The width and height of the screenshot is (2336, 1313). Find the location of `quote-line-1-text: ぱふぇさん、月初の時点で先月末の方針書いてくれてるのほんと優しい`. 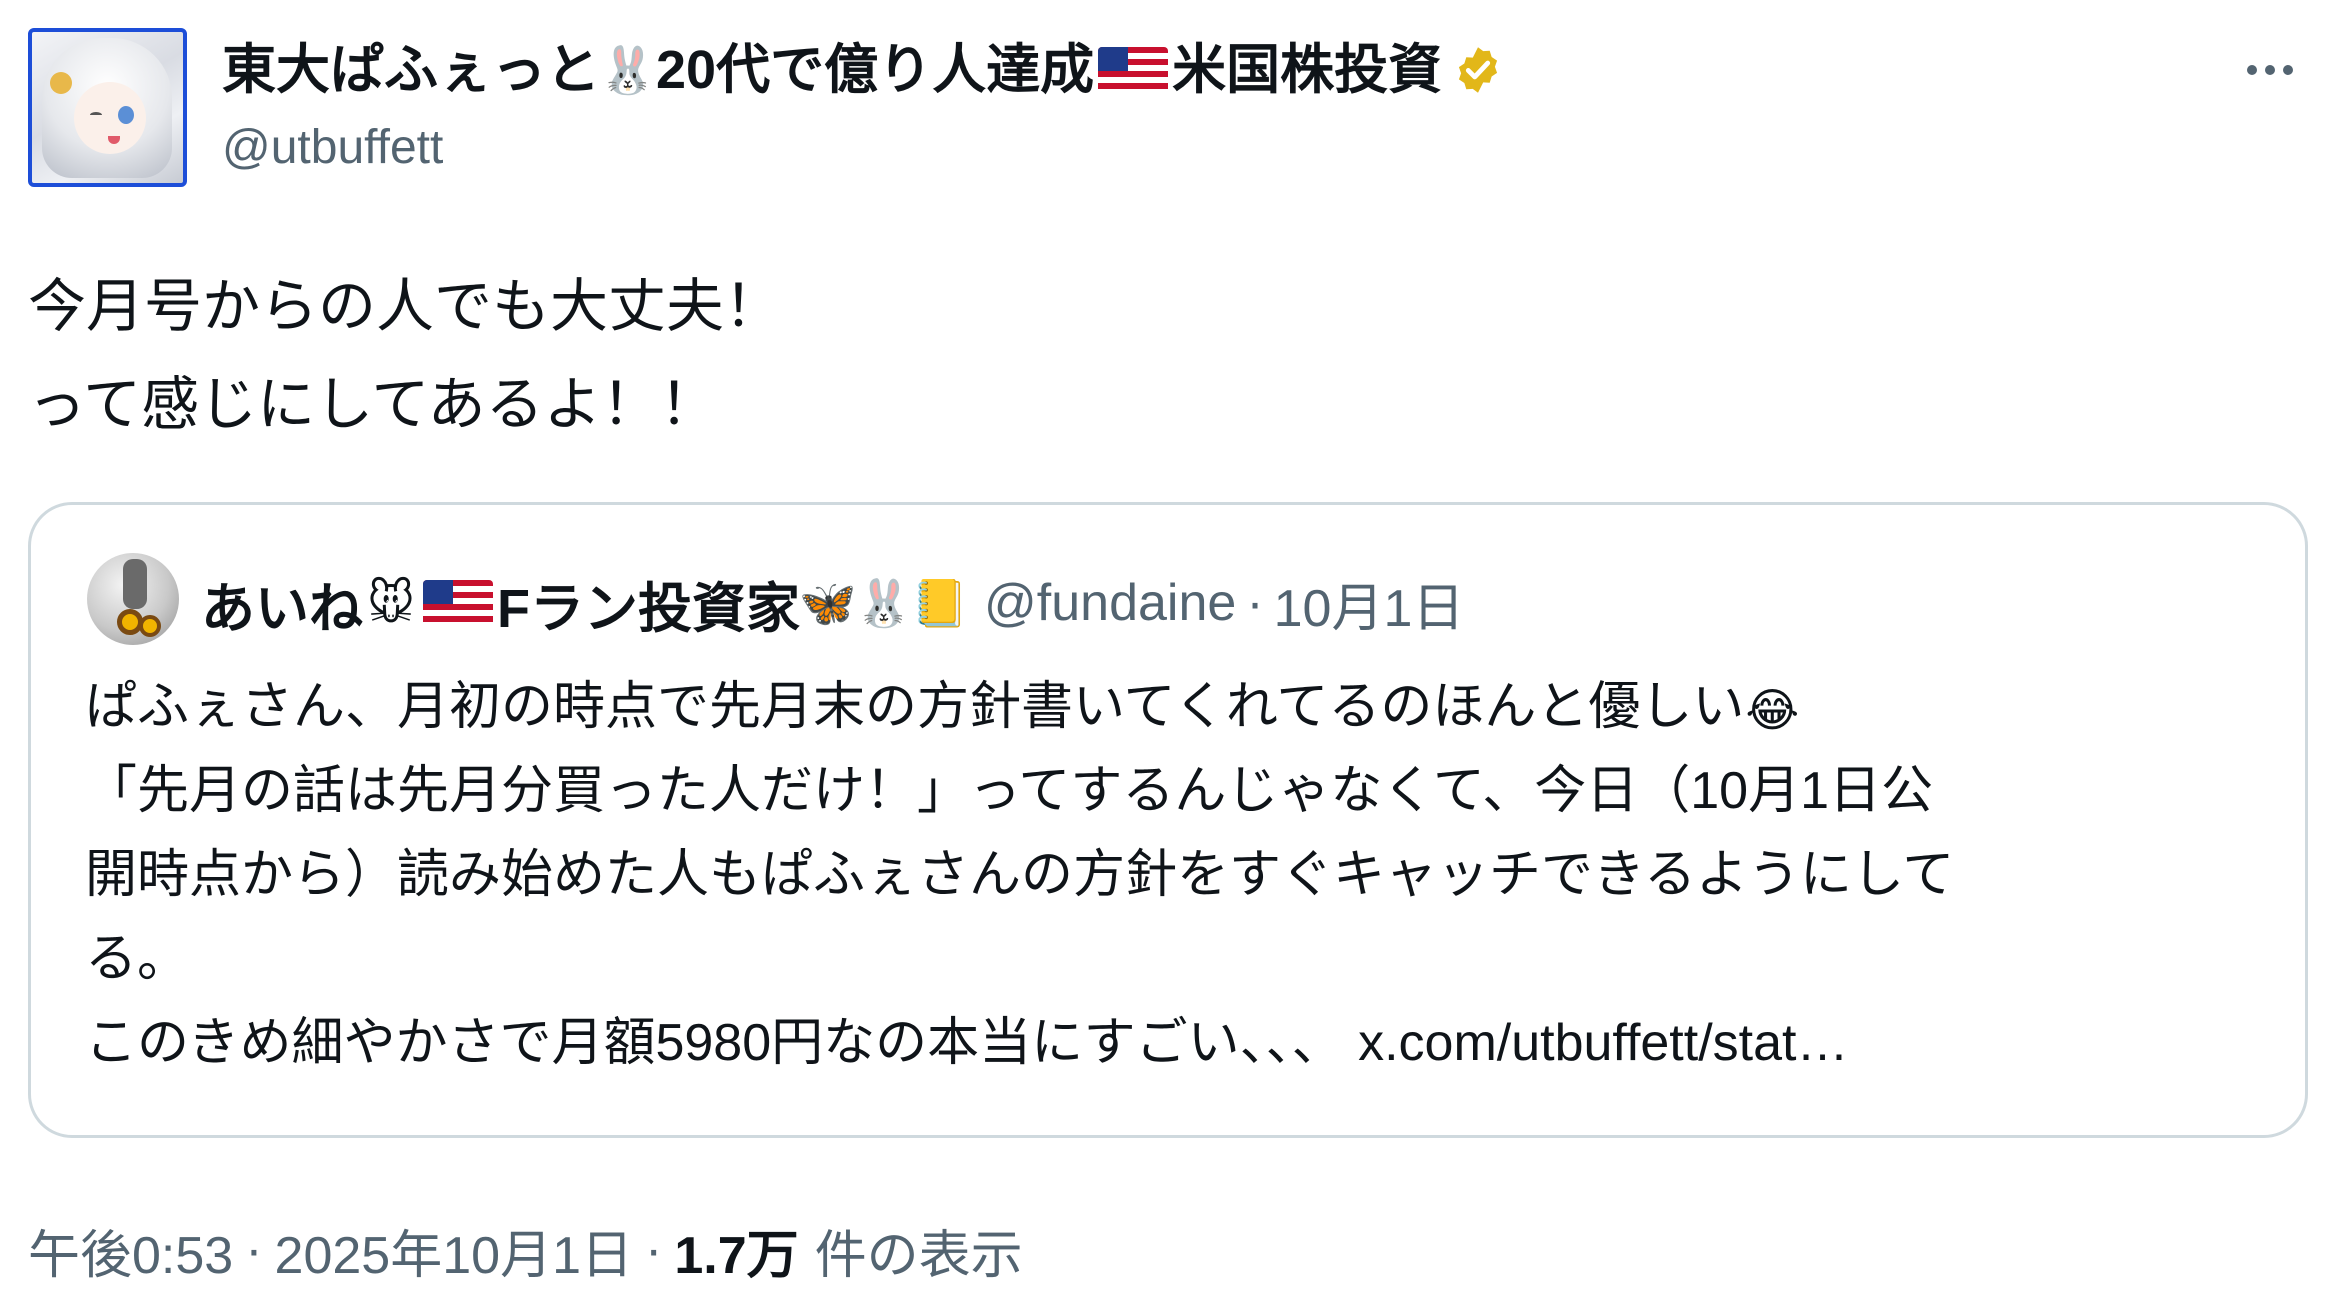

quote-line-1-text: ぱふぇさん、月初の時点で先月末の方針書いてくれてるのほんと優しい is located at coordinates (915, 707).